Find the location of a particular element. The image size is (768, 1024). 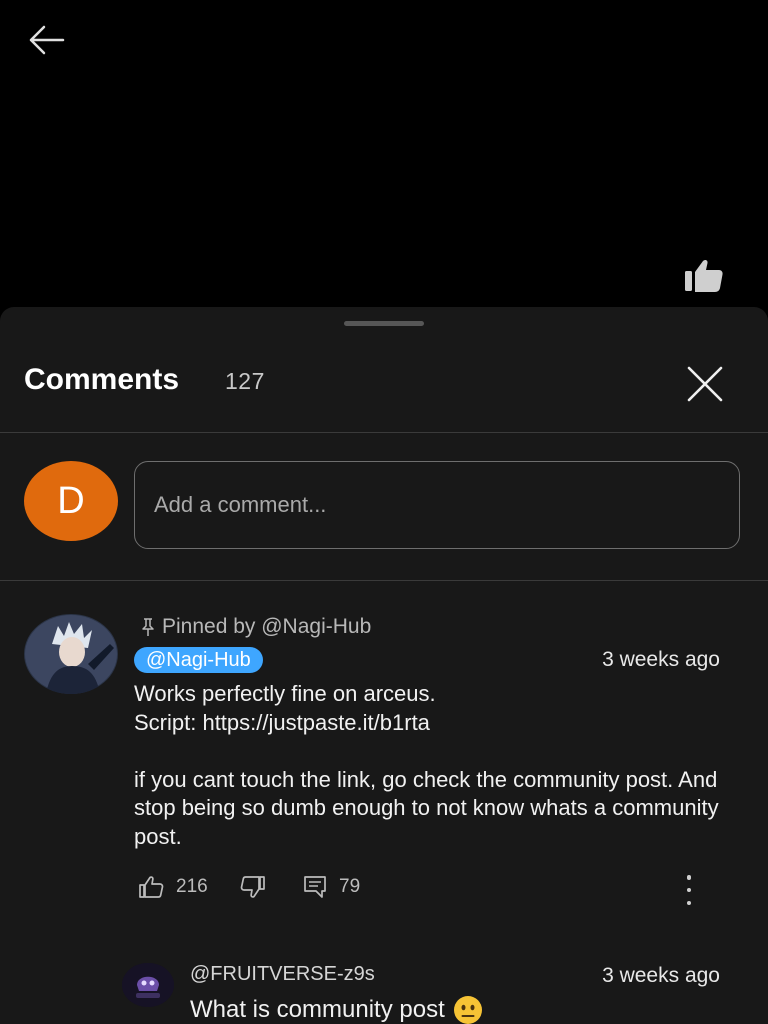

comment-author-chip: @Nagi-Hub is located at coordinates (198, 660).